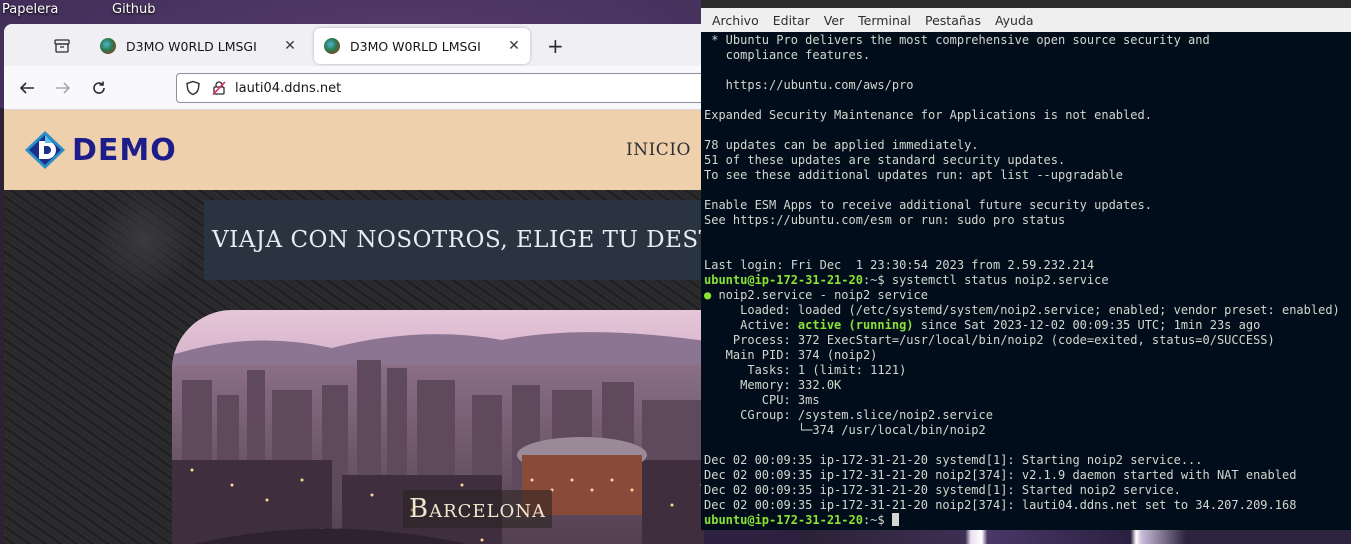 This screenshot has width=1351, height=544. What do you see at coordinates (841, 145) in the screenshot?
I see `terminal-line: 78 updates can be applied immediately.` at bounding box center [841, 145].